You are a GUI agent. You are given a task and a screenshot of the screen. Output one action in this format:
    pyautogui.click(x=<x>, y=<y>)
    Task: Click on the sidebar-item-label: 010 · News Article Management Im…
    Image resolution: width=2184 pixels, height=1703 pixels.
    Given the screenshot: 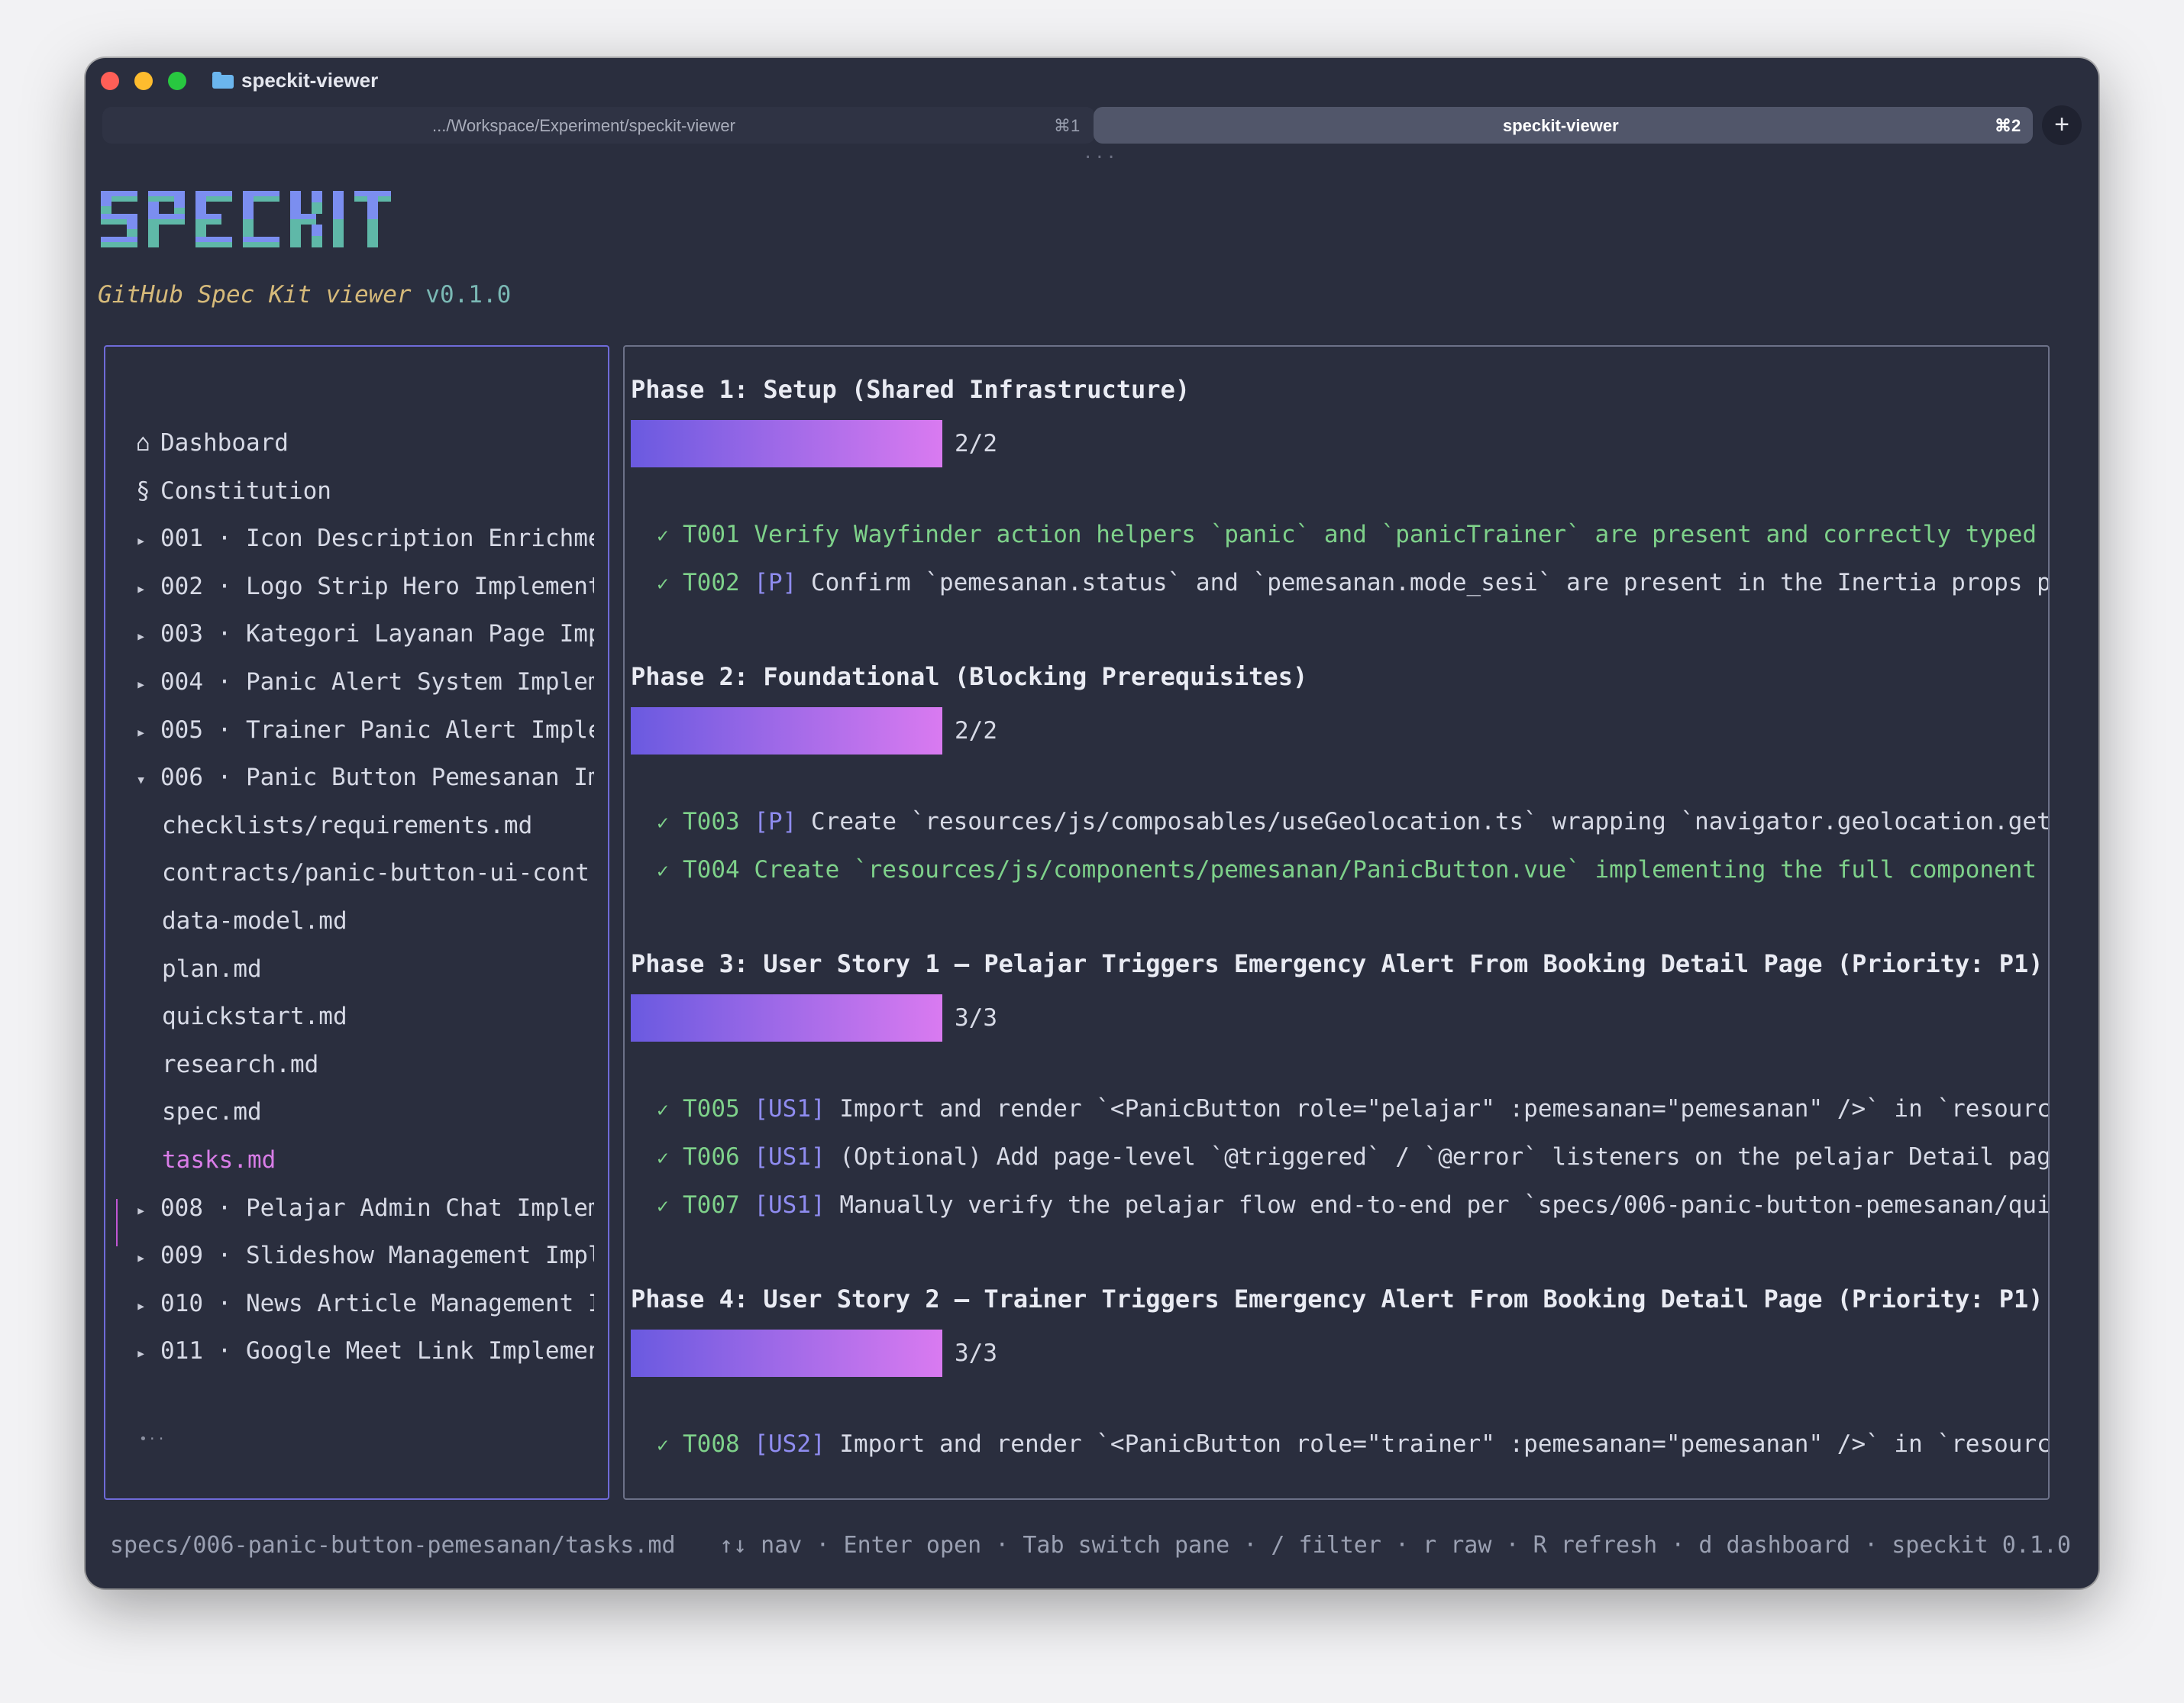 What is the action you would take?
    pyautogui.click(x=377, y=1303)
    